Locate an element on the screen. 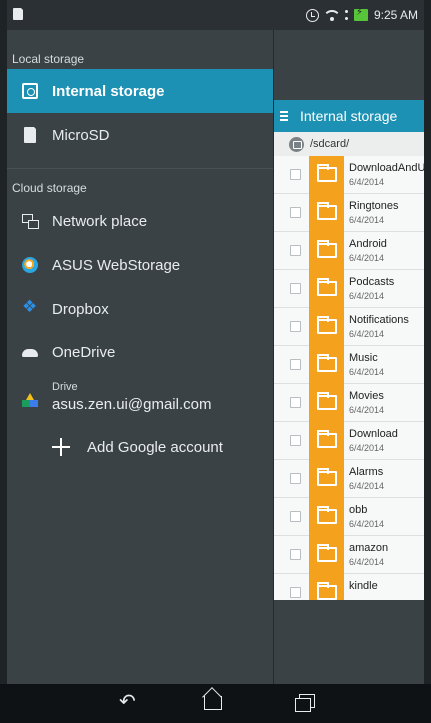 This screenshot has width=431, height=723. menu-icon is located at coordinates (285, 116).